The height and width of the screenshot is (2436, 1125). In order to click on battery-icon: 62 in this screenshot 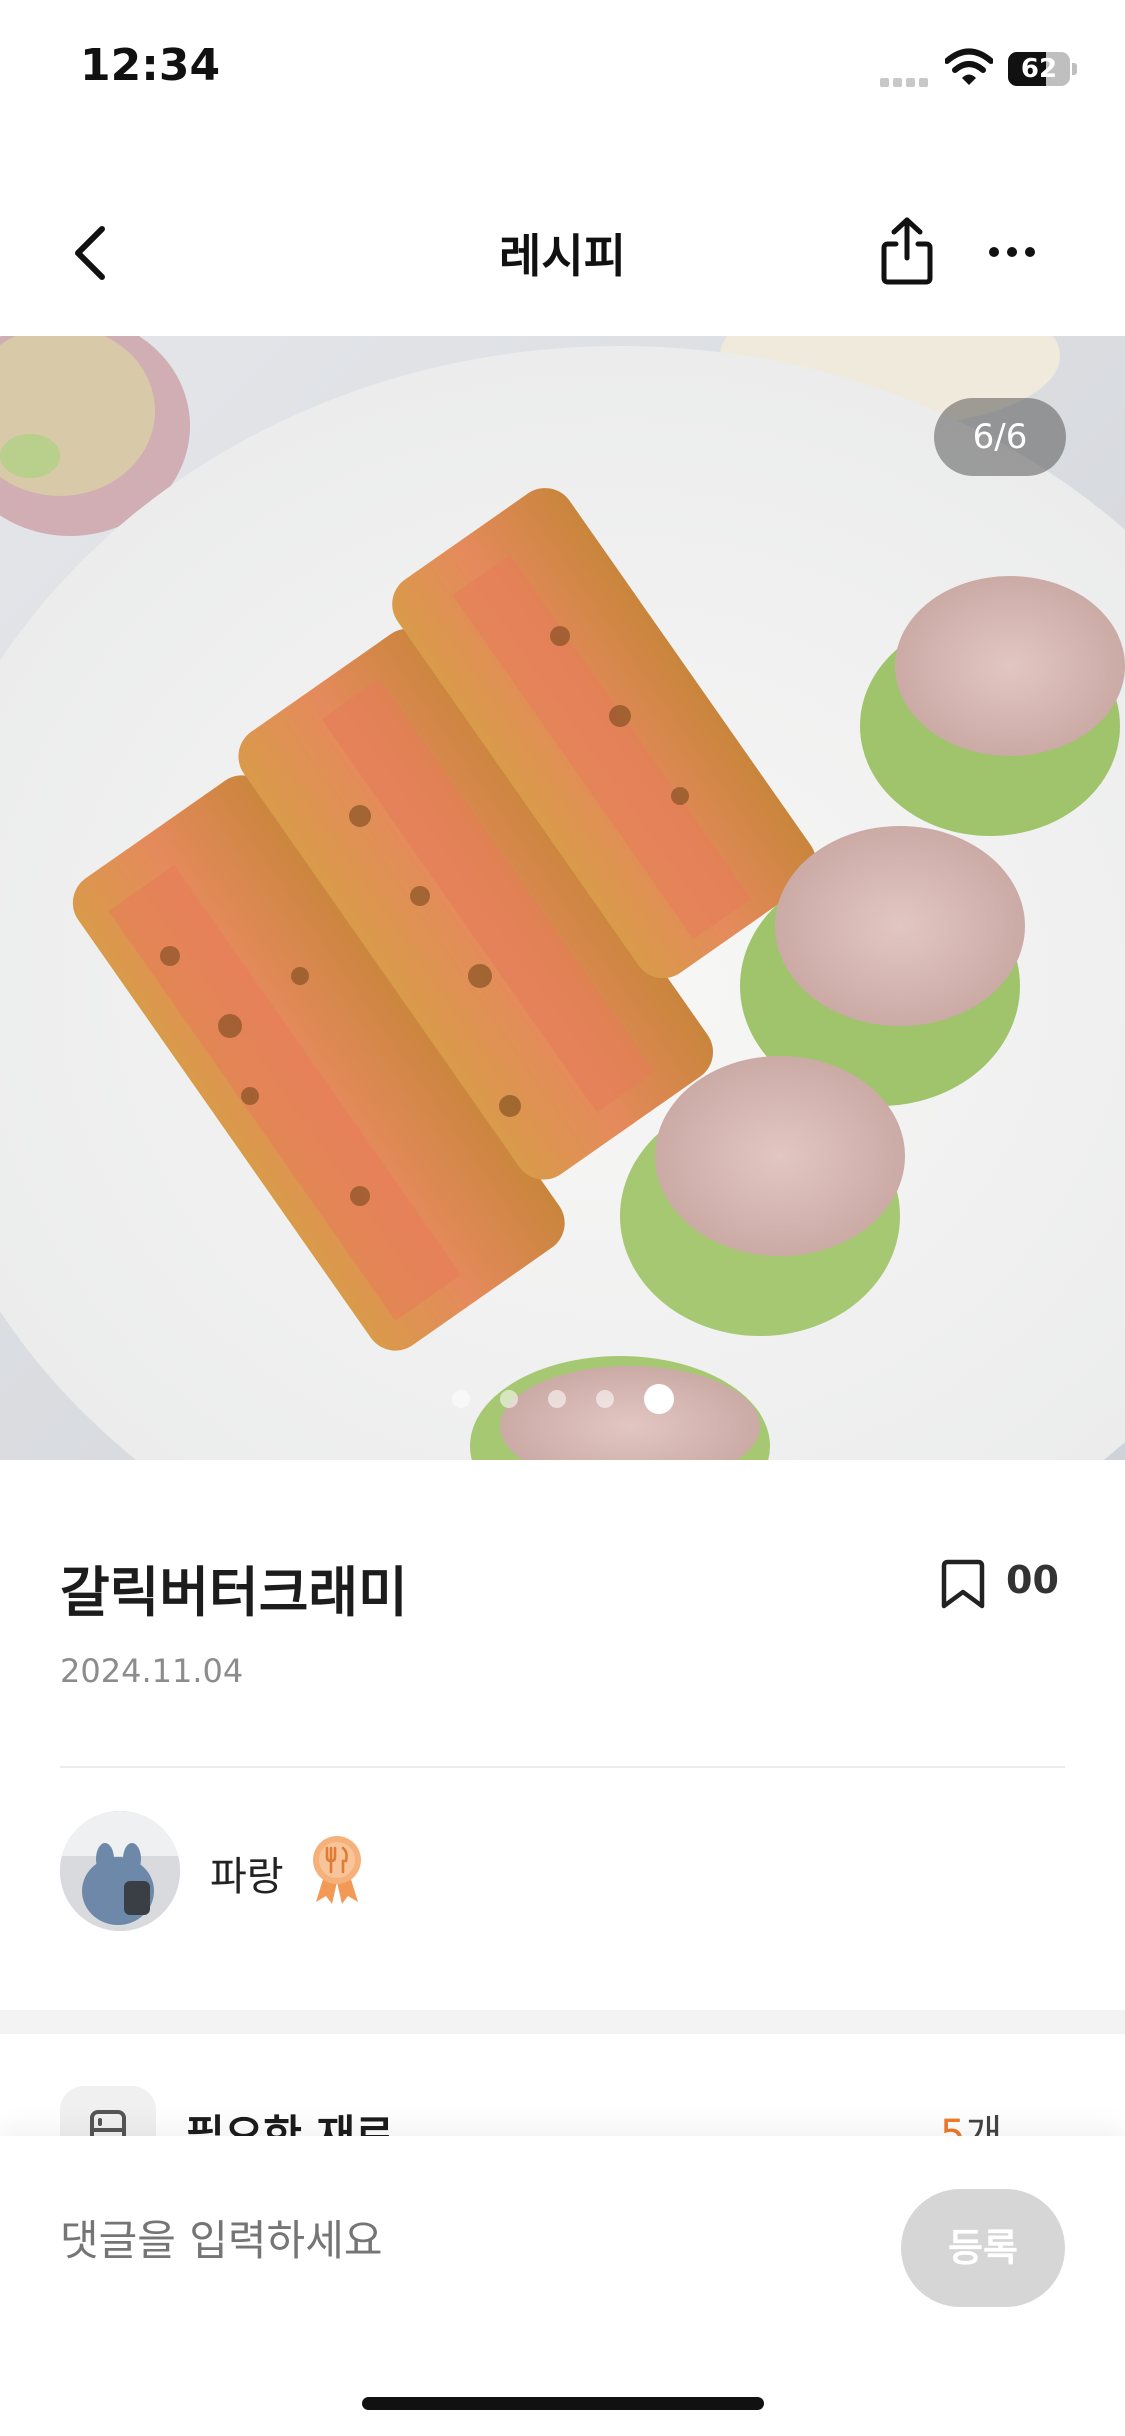, I will do `click(1042, 69)`.